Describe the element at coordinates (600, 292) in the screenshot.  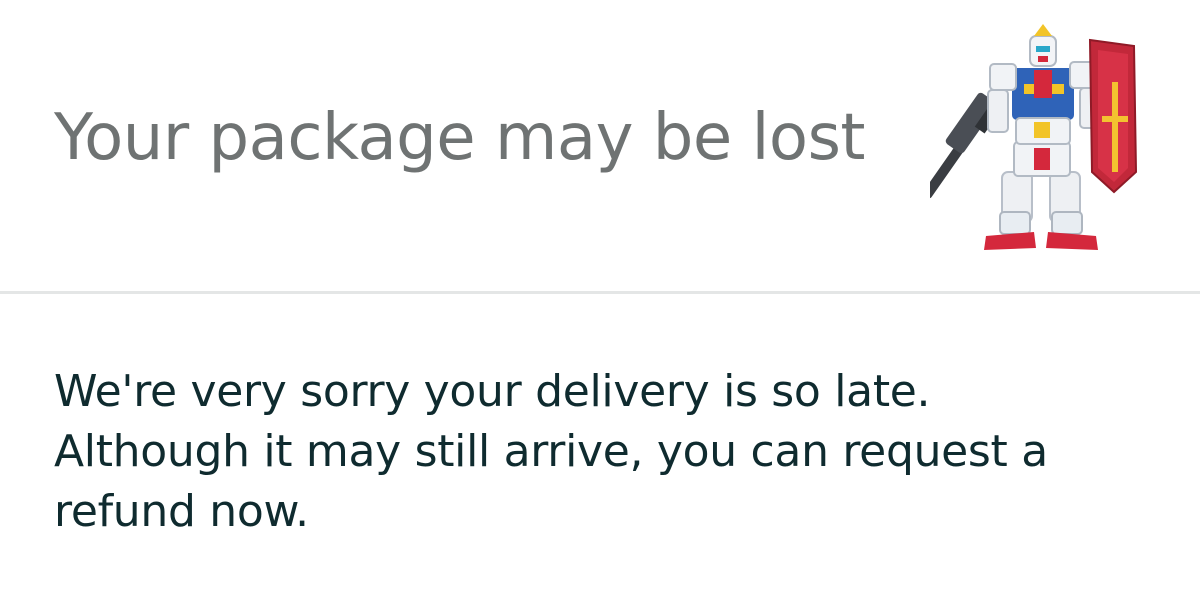
I see `section-divider` at that location.